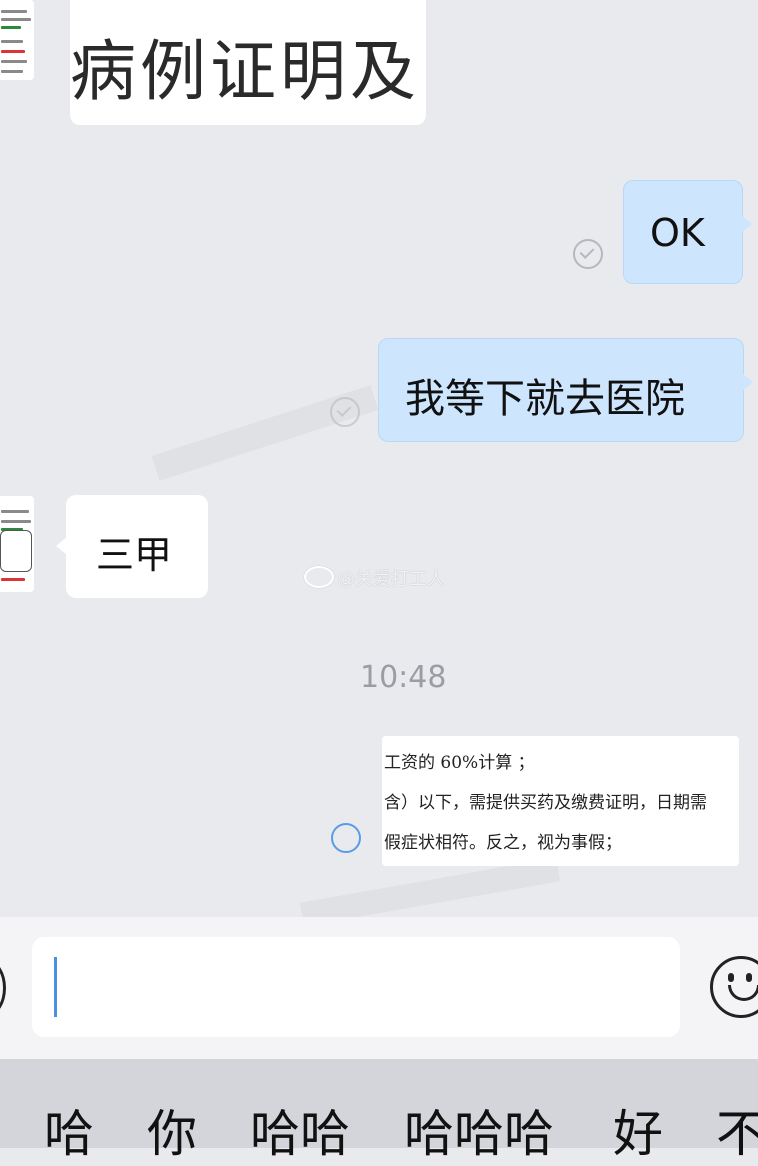 This screenshot has width=758, height=1166. What do you see at coordinates (737, 1130) in the screenshot?
I see `suggestion-item: 不` at bounding box center [737, 1130].